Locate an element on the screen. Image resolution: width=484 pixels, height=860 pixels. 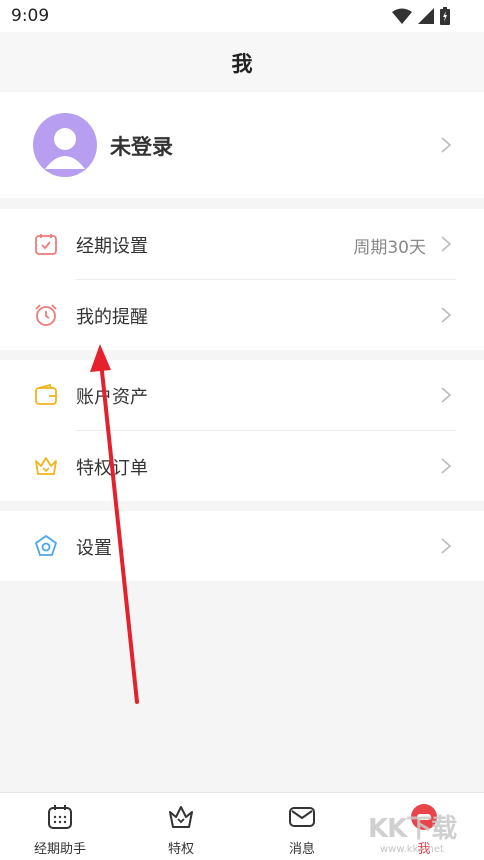
menu-group-settings: 设置 is located at coordinates (242, 546).